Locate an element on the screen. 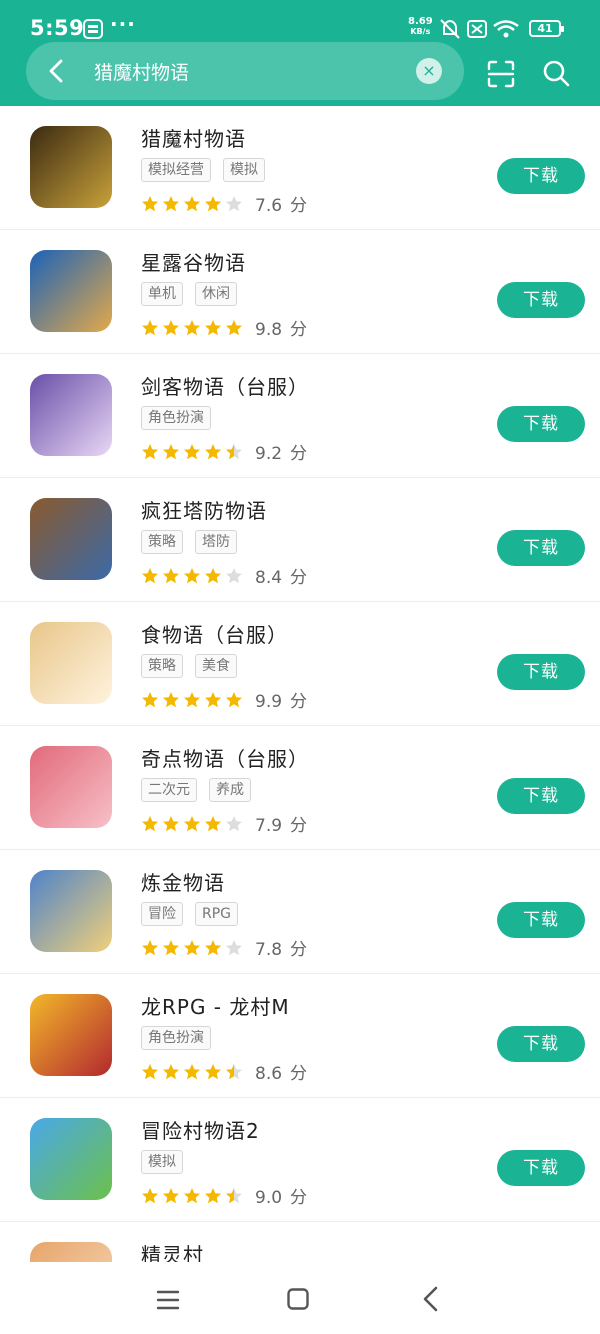 Image resolution: width=600 pixels, height=1334 pixels. rating-score: 9.8 分 is located at coordinates (281, 327).